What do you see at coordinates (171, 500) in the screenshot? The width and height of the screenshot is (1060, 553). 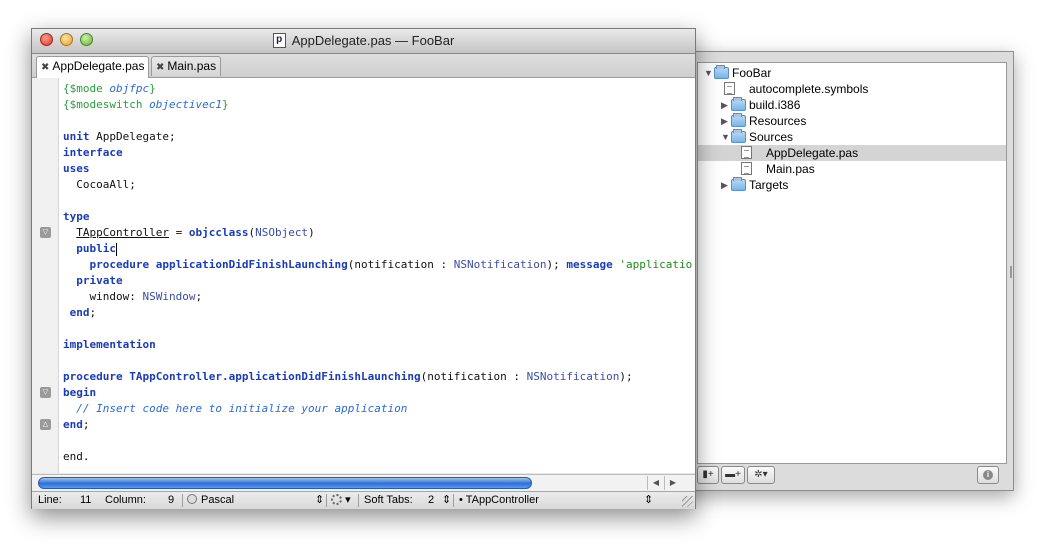 I see `column-value: 9` at bounding box center [171, 500].